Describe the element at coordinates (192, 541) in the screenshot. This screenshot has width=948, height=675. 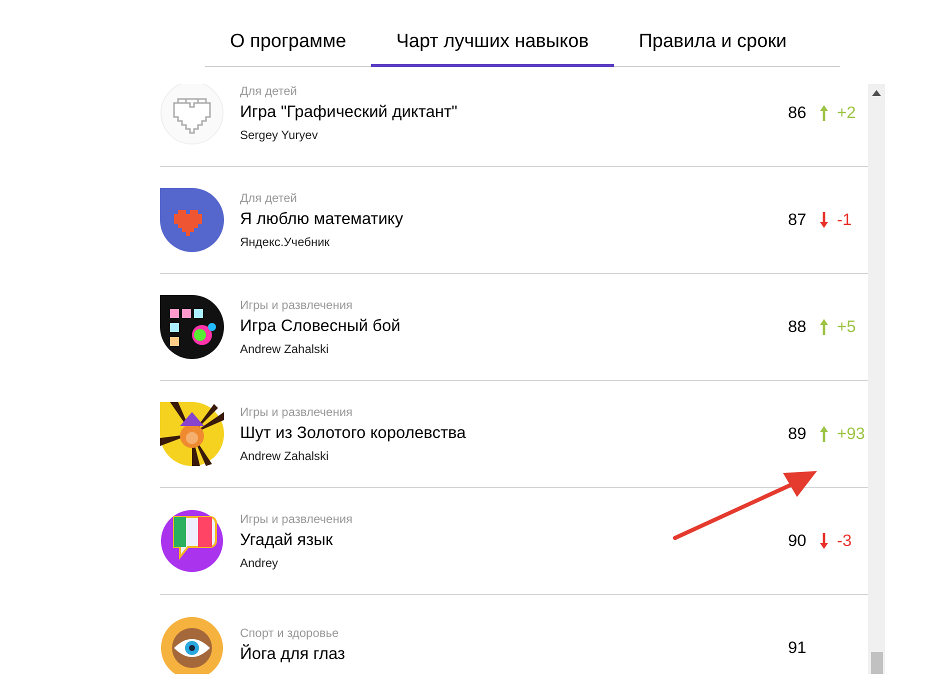
I see `speech-bubble-flag-icon` at that location.